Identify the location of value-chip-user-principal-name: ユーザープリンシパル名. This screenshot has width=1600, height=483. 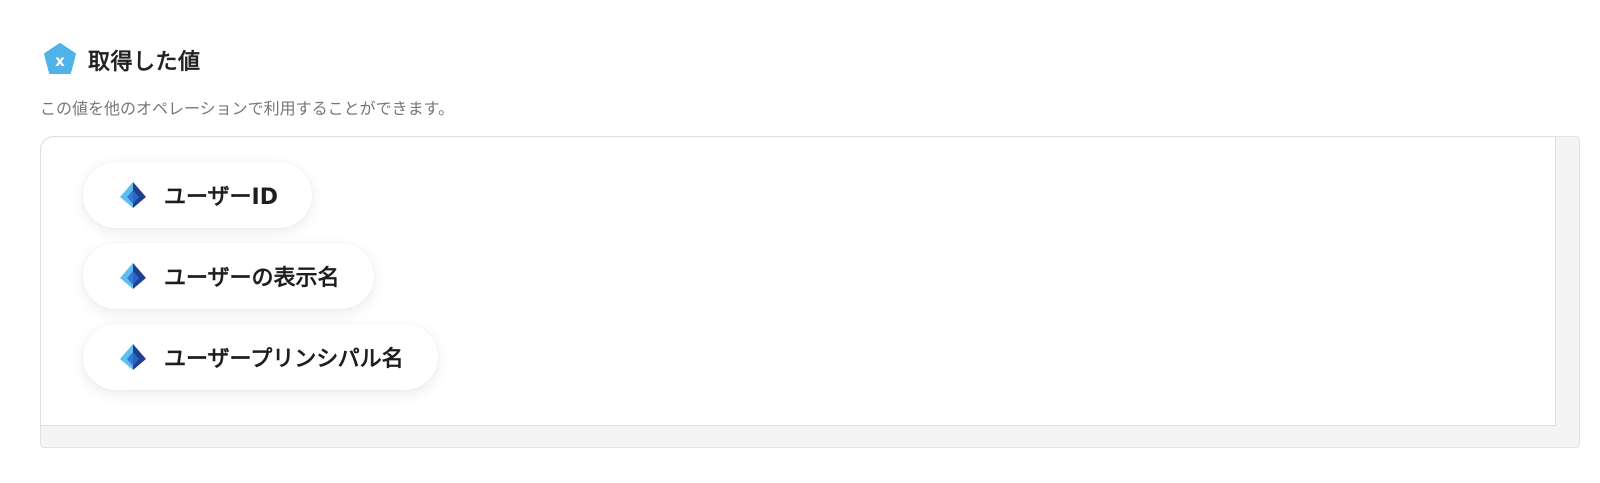
(260, 357).